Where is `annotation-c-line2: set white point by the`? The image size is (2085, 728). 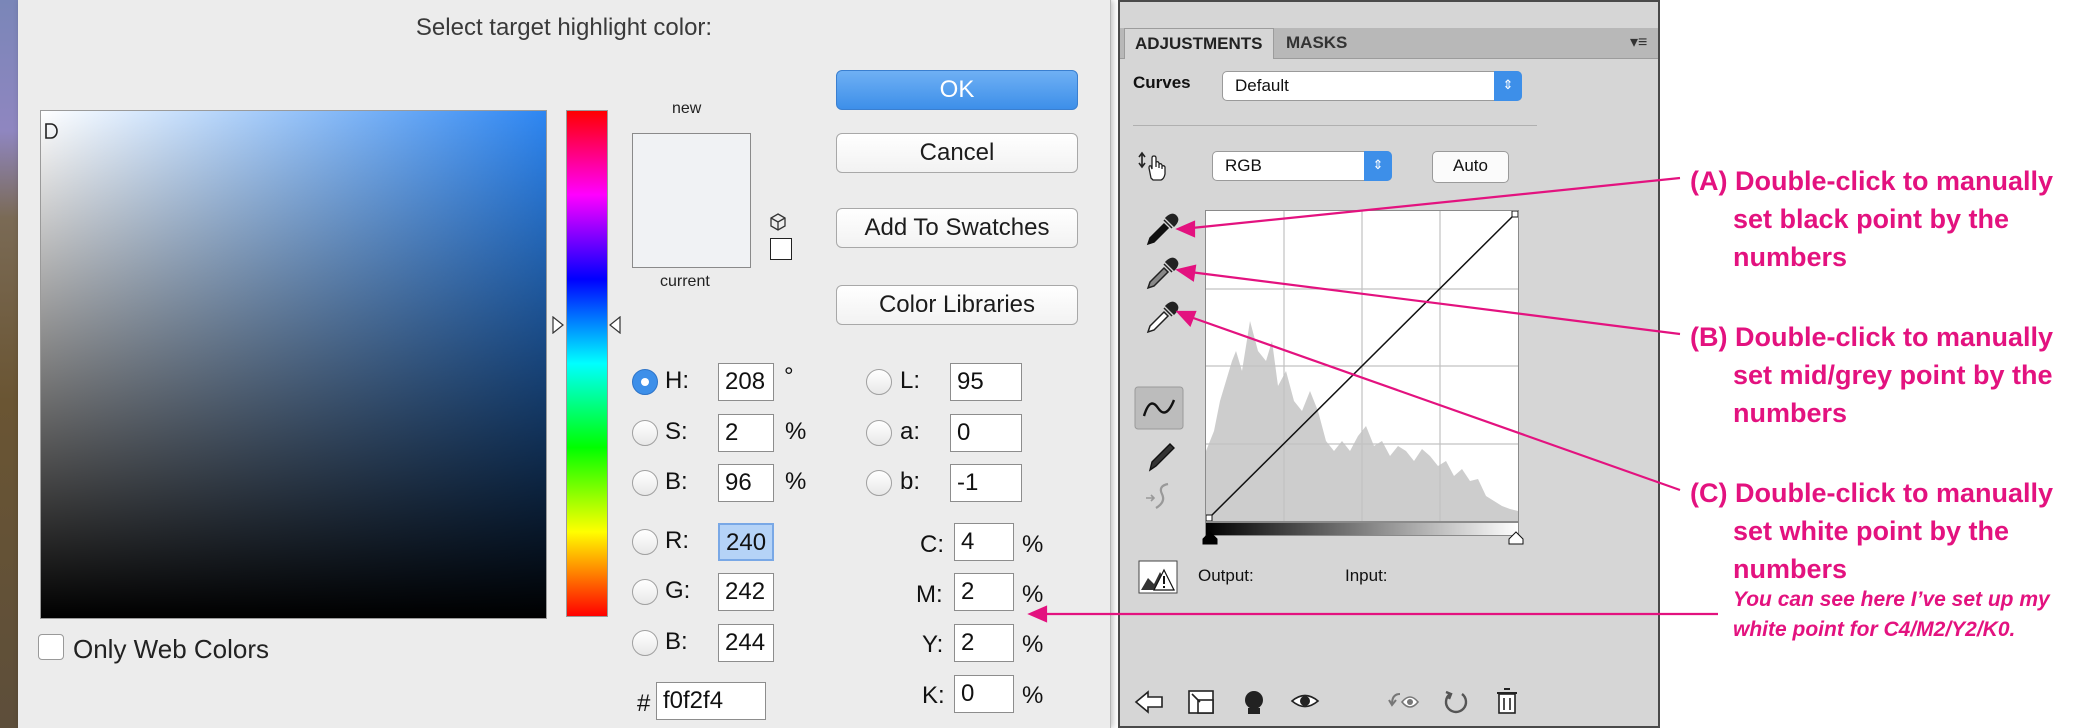 annotation-c-line2: set white point by the is located at coordinates (1871, 531).